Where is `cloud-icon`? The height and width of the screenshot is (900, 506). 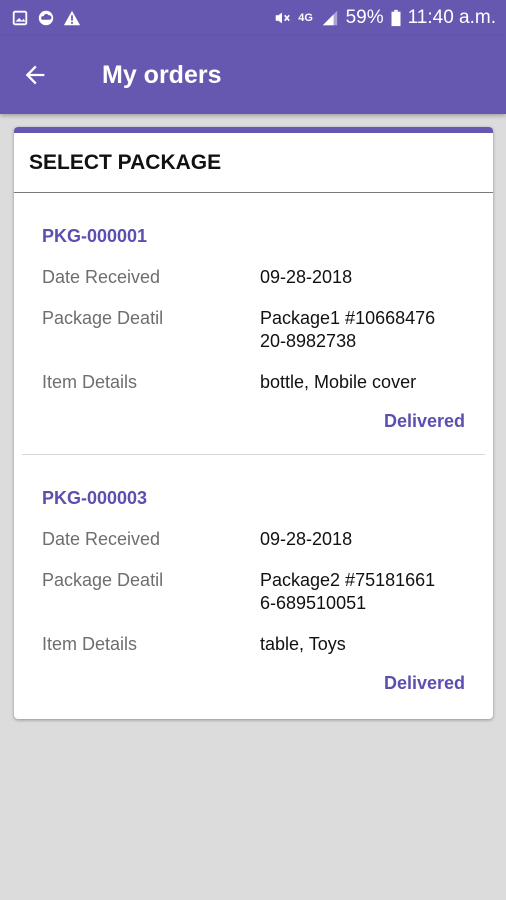
cloud-icon is located at coordinates (46, 18).